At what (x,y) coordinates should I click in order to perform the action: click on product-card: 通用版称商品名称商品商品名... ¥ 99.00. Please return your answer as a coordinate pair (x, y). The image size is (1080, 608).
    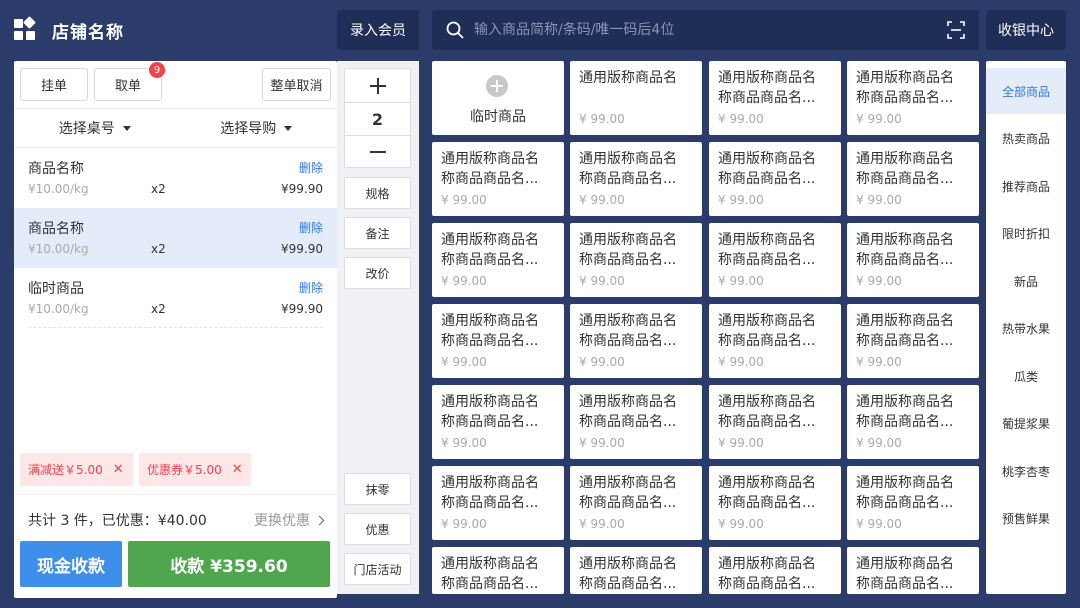
    Looking at the image, I should click on (636, 179).